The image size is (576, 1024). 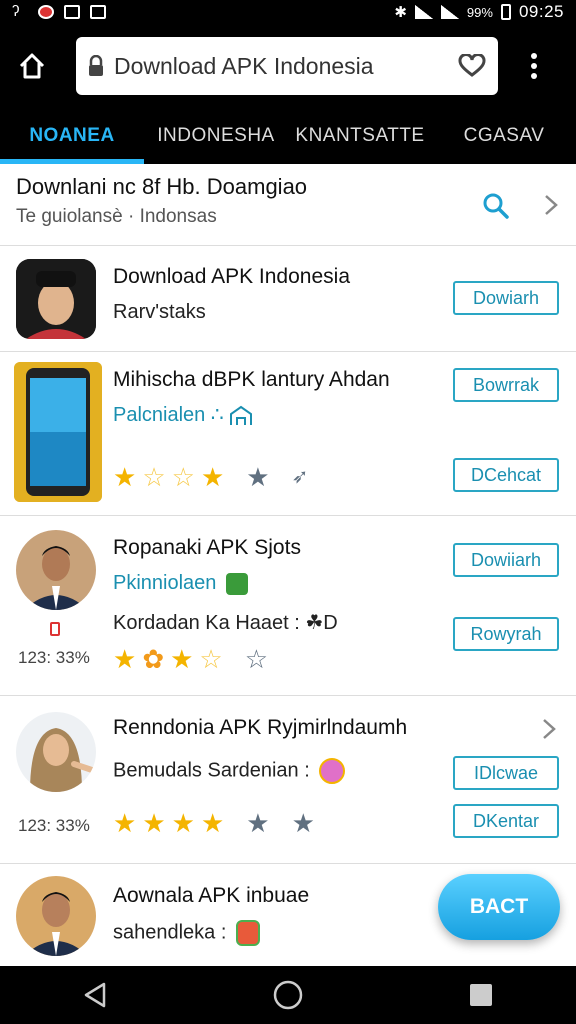 I want to click on home-circle-icon, so click(x=288, y=995).